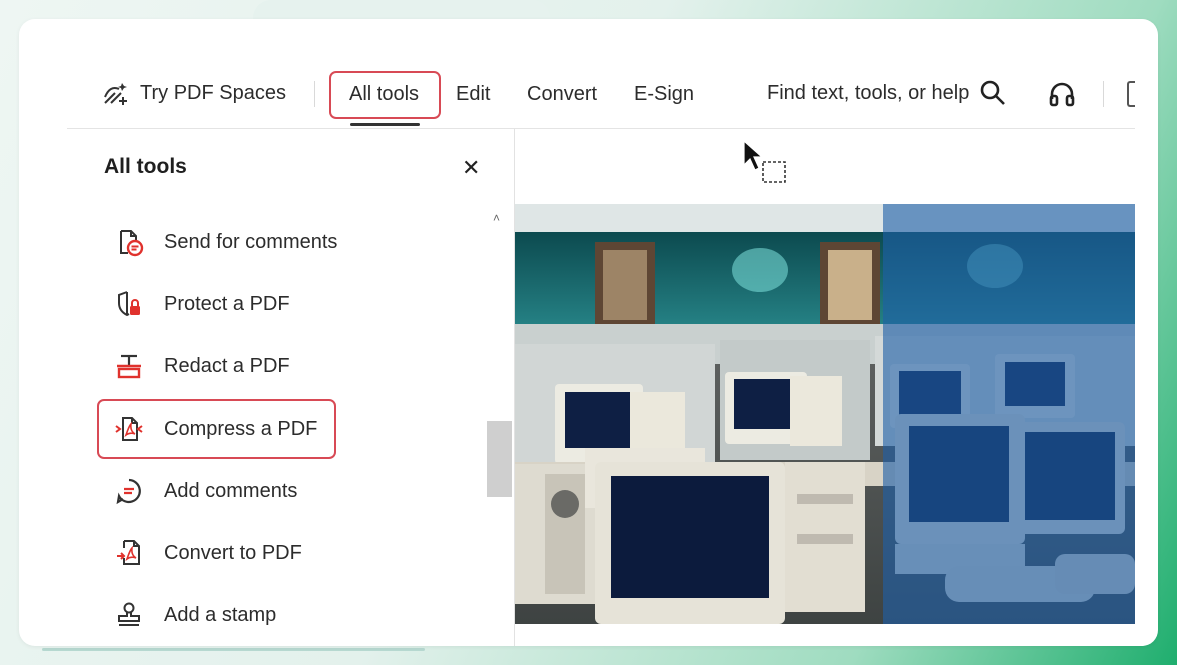 The image size is (1177, 665). Describe the element at coordinates (1131, 94) in the screenshot. I see `panel-toggle-icon` at that location.